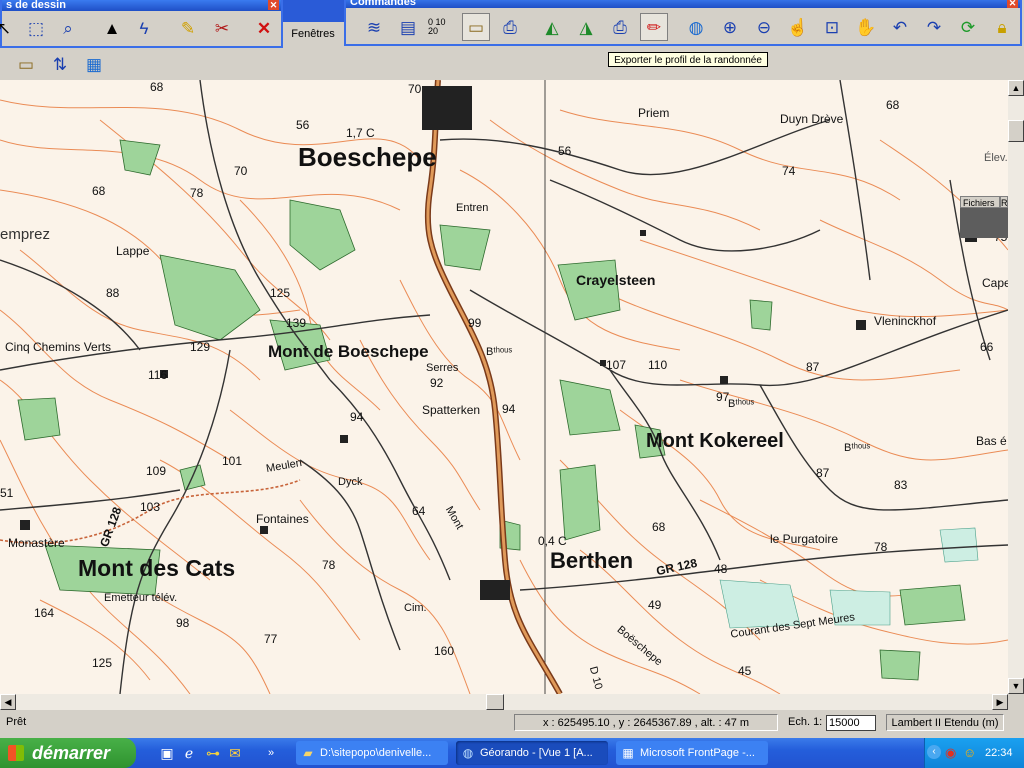 This screenshot has height=768, width=1024. Describe the element at coordinates (999, 753) in the screenshot. I see `clock: 22:34` at that location.